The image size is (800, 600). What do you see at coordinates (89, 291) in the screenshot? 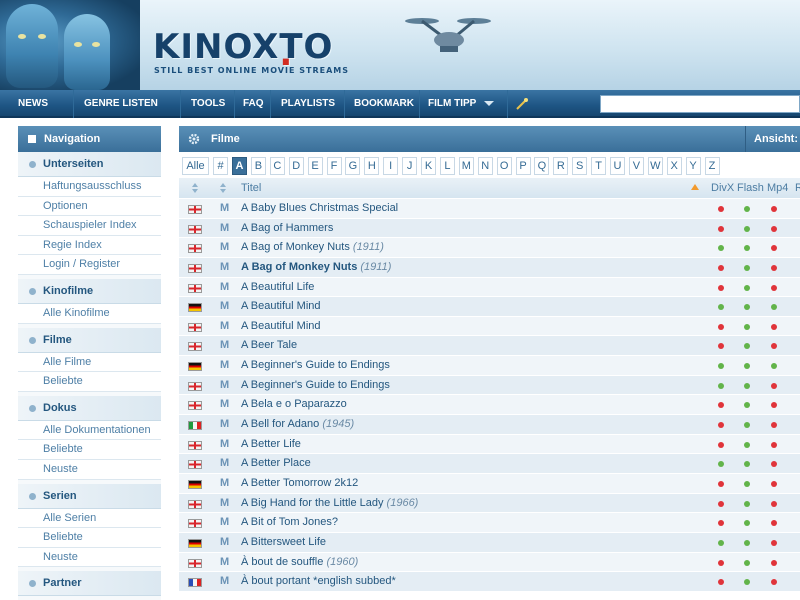
I see `sidebar-group-kinofilme: Kinofilme` at bounding box center [89, 291].